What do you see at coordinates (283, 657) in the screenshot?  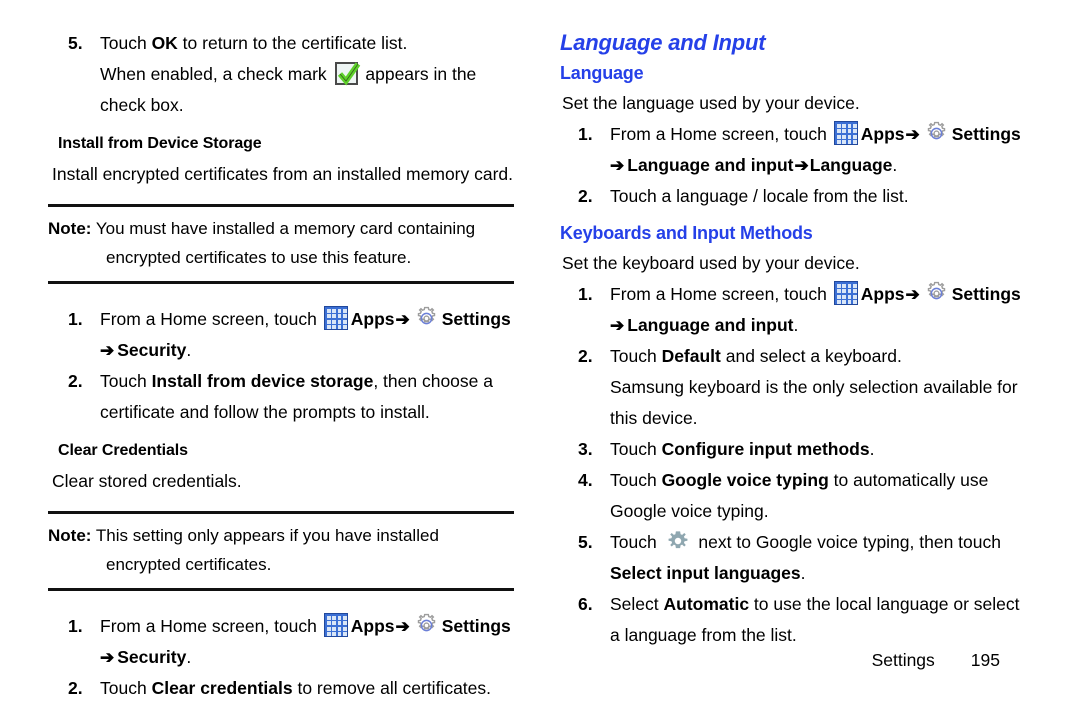 I see `step-continuation: ➔ Security.` at bounding box center [283, 657].